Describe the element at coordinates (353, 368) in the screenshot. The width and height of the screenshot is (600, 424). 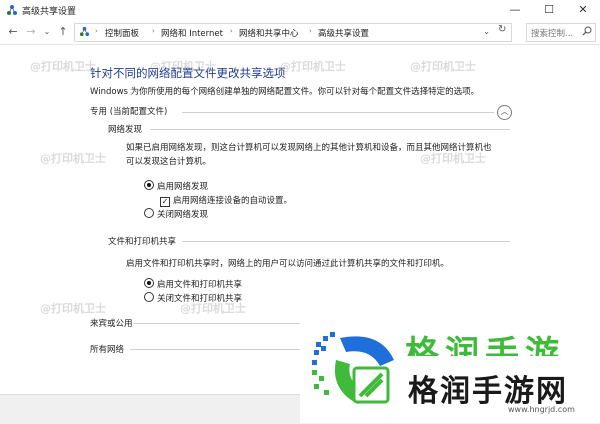
I see `site-logo-icon` at that location.